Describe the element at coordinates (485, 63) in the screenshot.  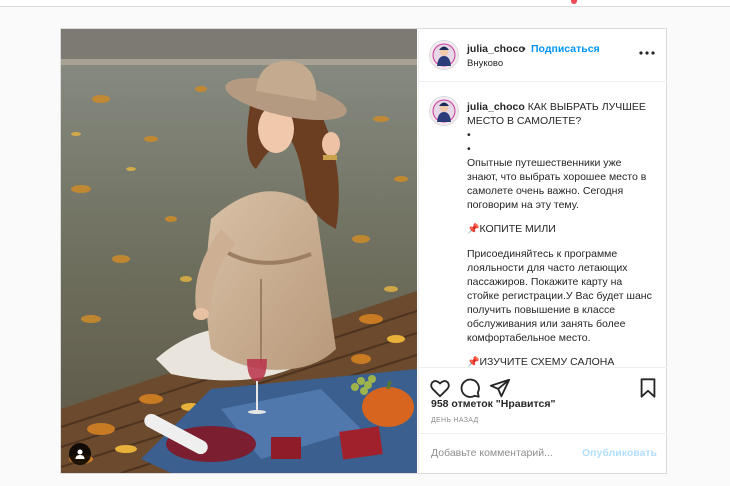
I see `post-location: Внуково` at that location.